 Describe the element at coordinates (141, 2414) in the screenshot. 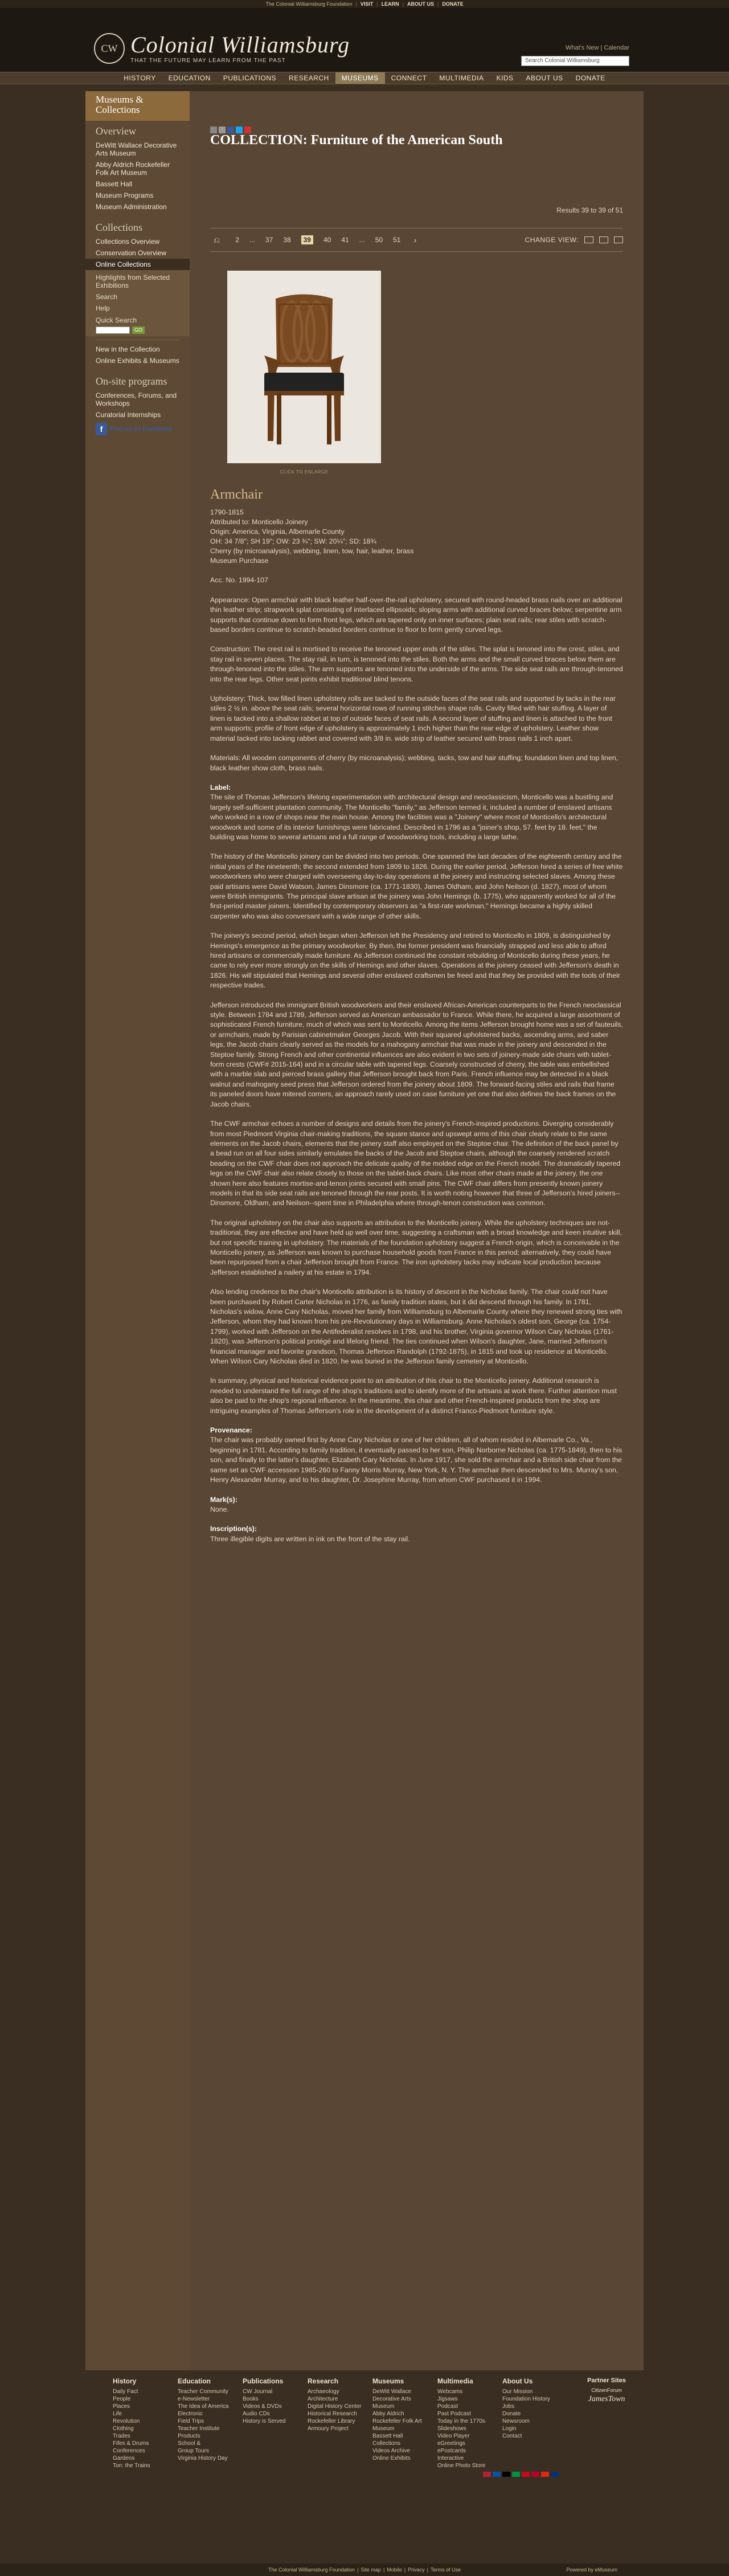

I see `footer-link: Life` at that location.